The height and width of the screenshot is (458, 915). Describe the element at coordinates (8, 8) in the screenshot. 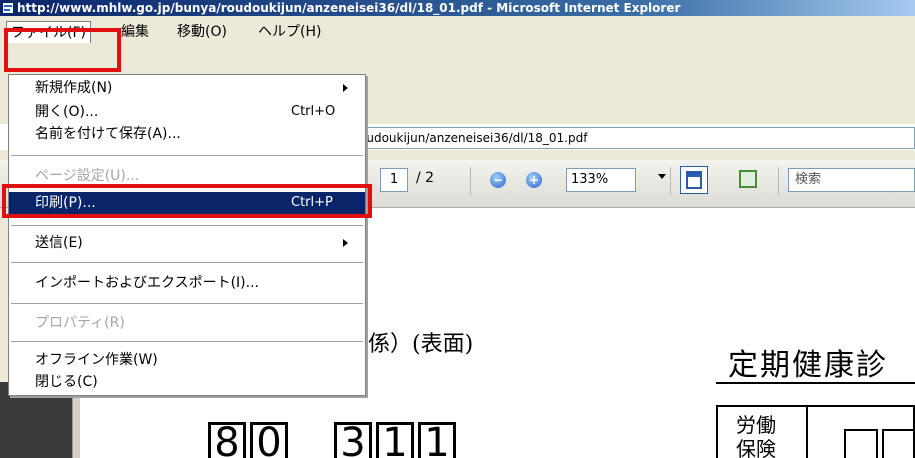

I see `ie-window-icon` at that location.